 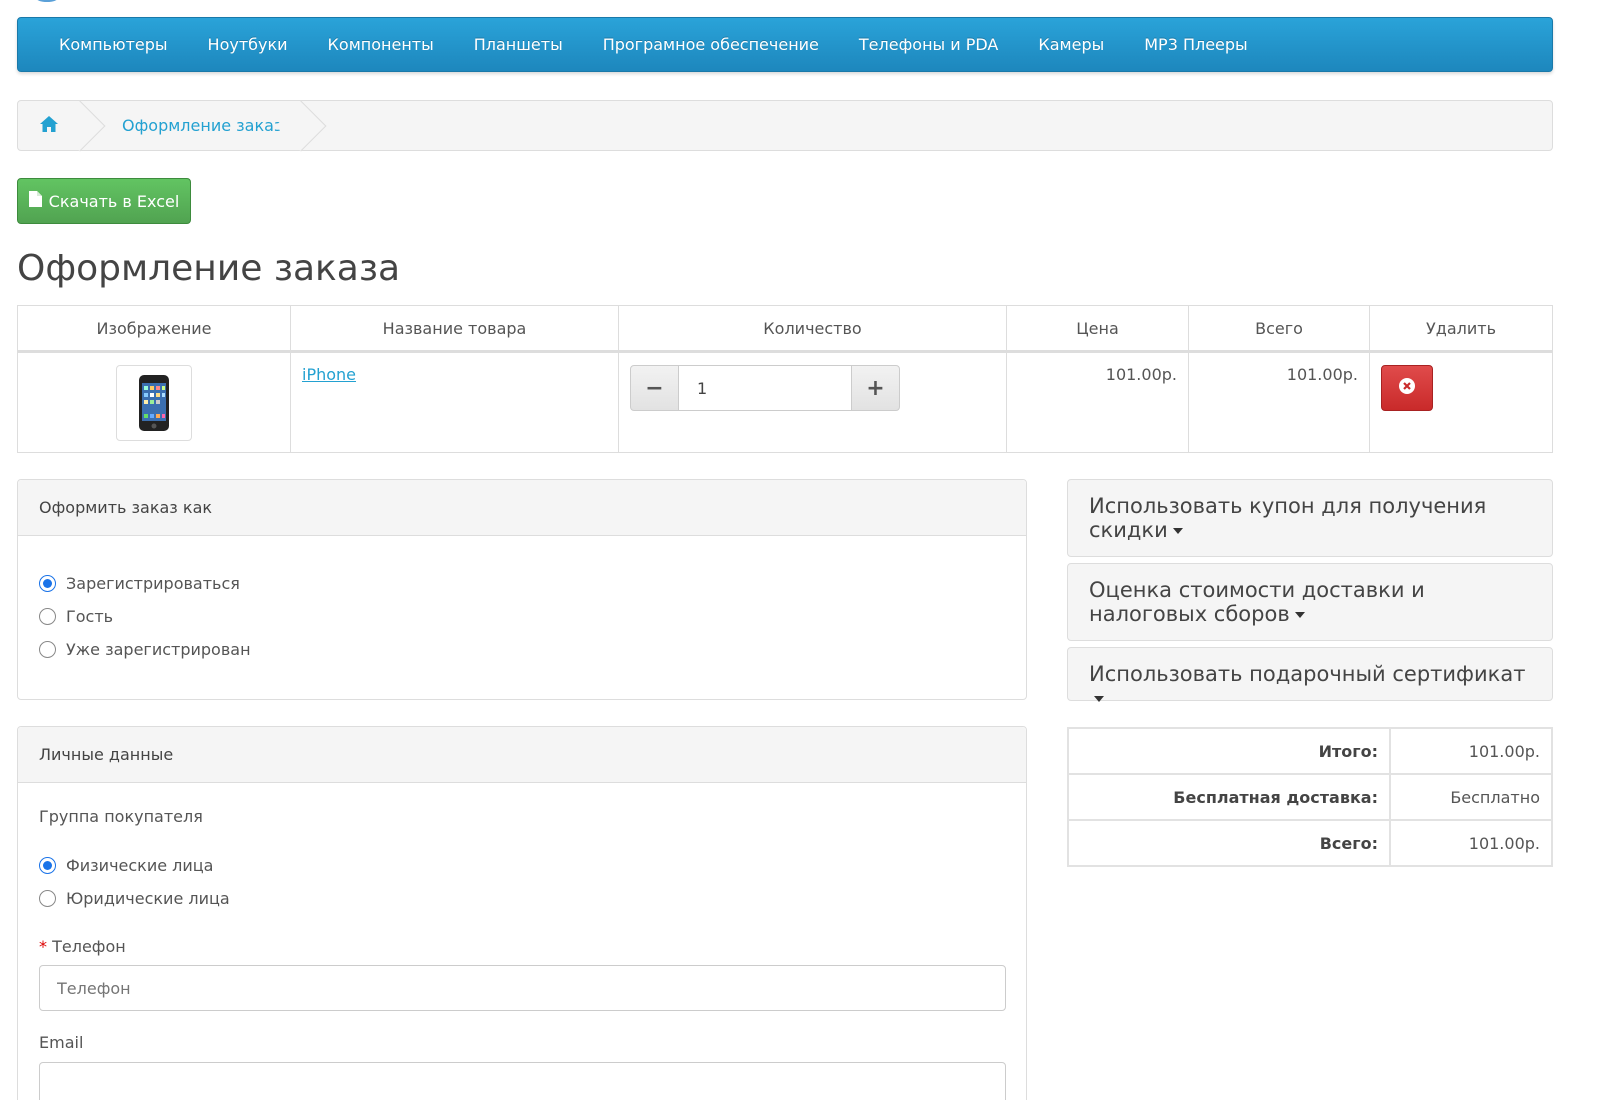 I want to click on close-circle-icon, so click(x=1407, y=388).